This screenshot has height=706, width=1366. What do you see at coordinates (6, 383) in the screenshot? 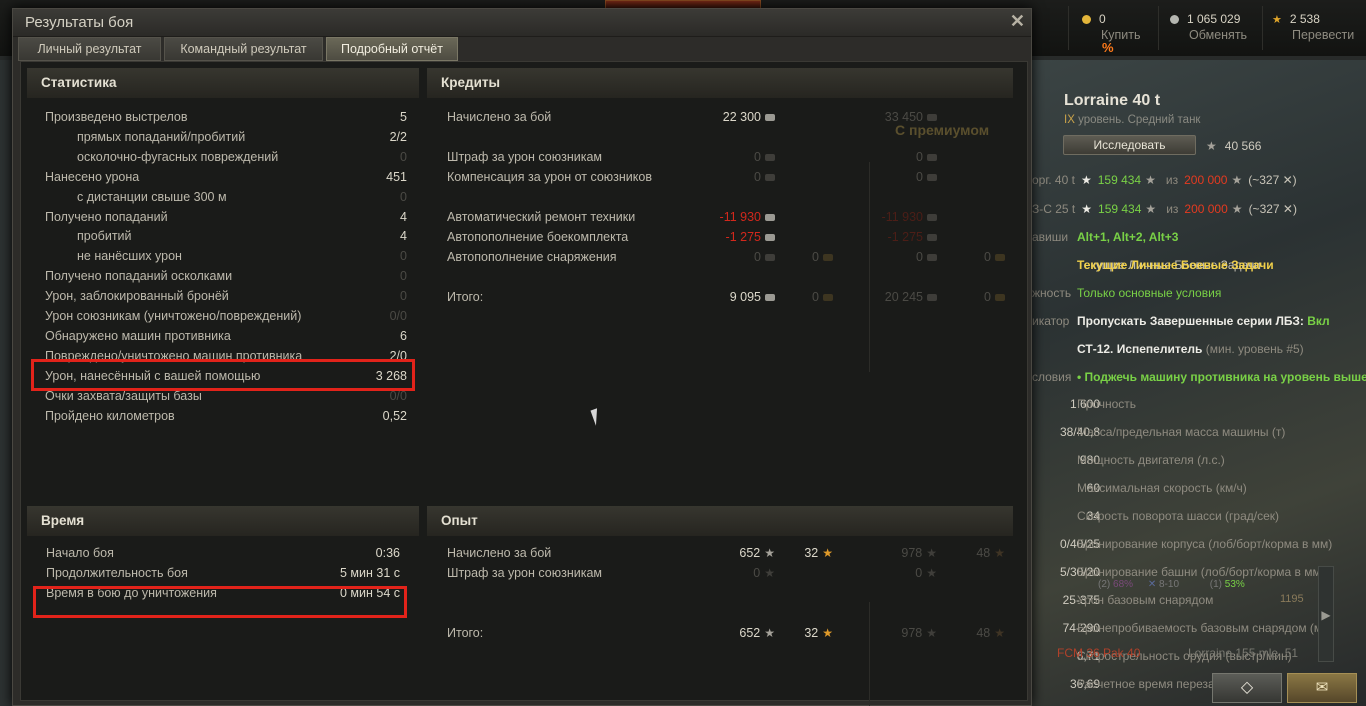
I see `left-background` at bounding box center [6, 383].